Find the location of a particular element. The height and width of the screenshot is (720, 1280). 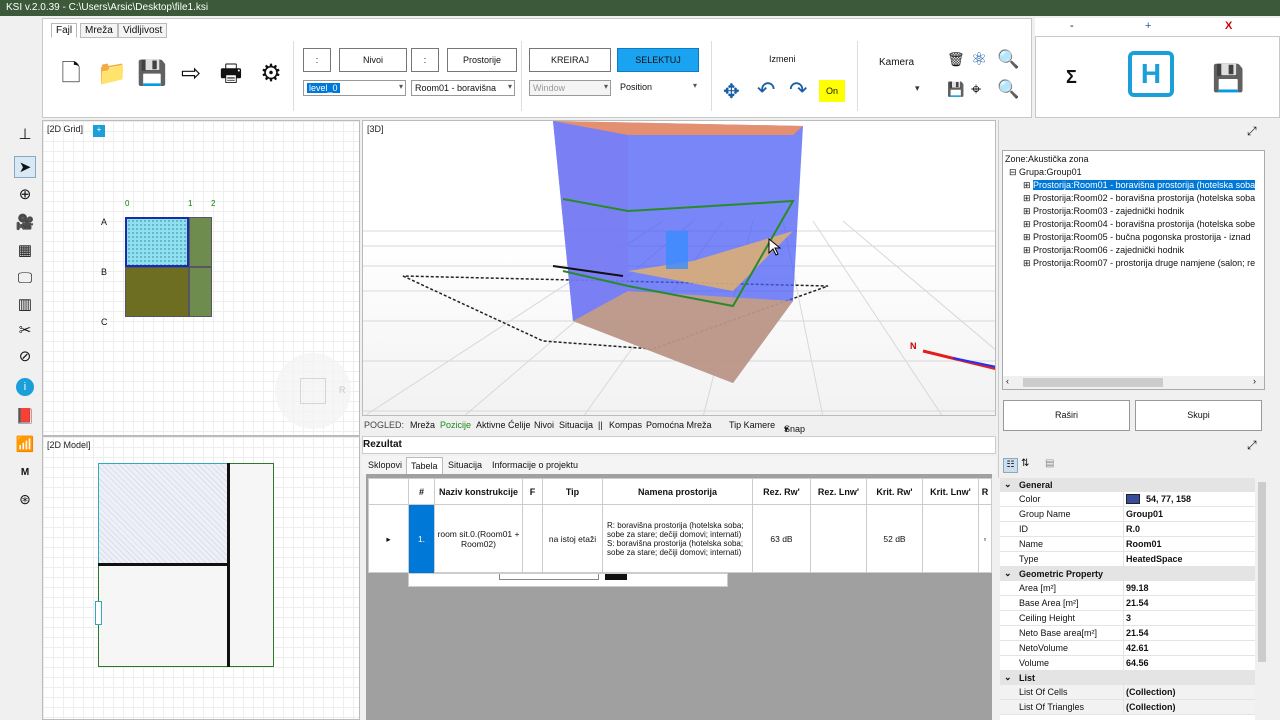

prostorije-button: Prostorije is located at coordinates (482, 60).